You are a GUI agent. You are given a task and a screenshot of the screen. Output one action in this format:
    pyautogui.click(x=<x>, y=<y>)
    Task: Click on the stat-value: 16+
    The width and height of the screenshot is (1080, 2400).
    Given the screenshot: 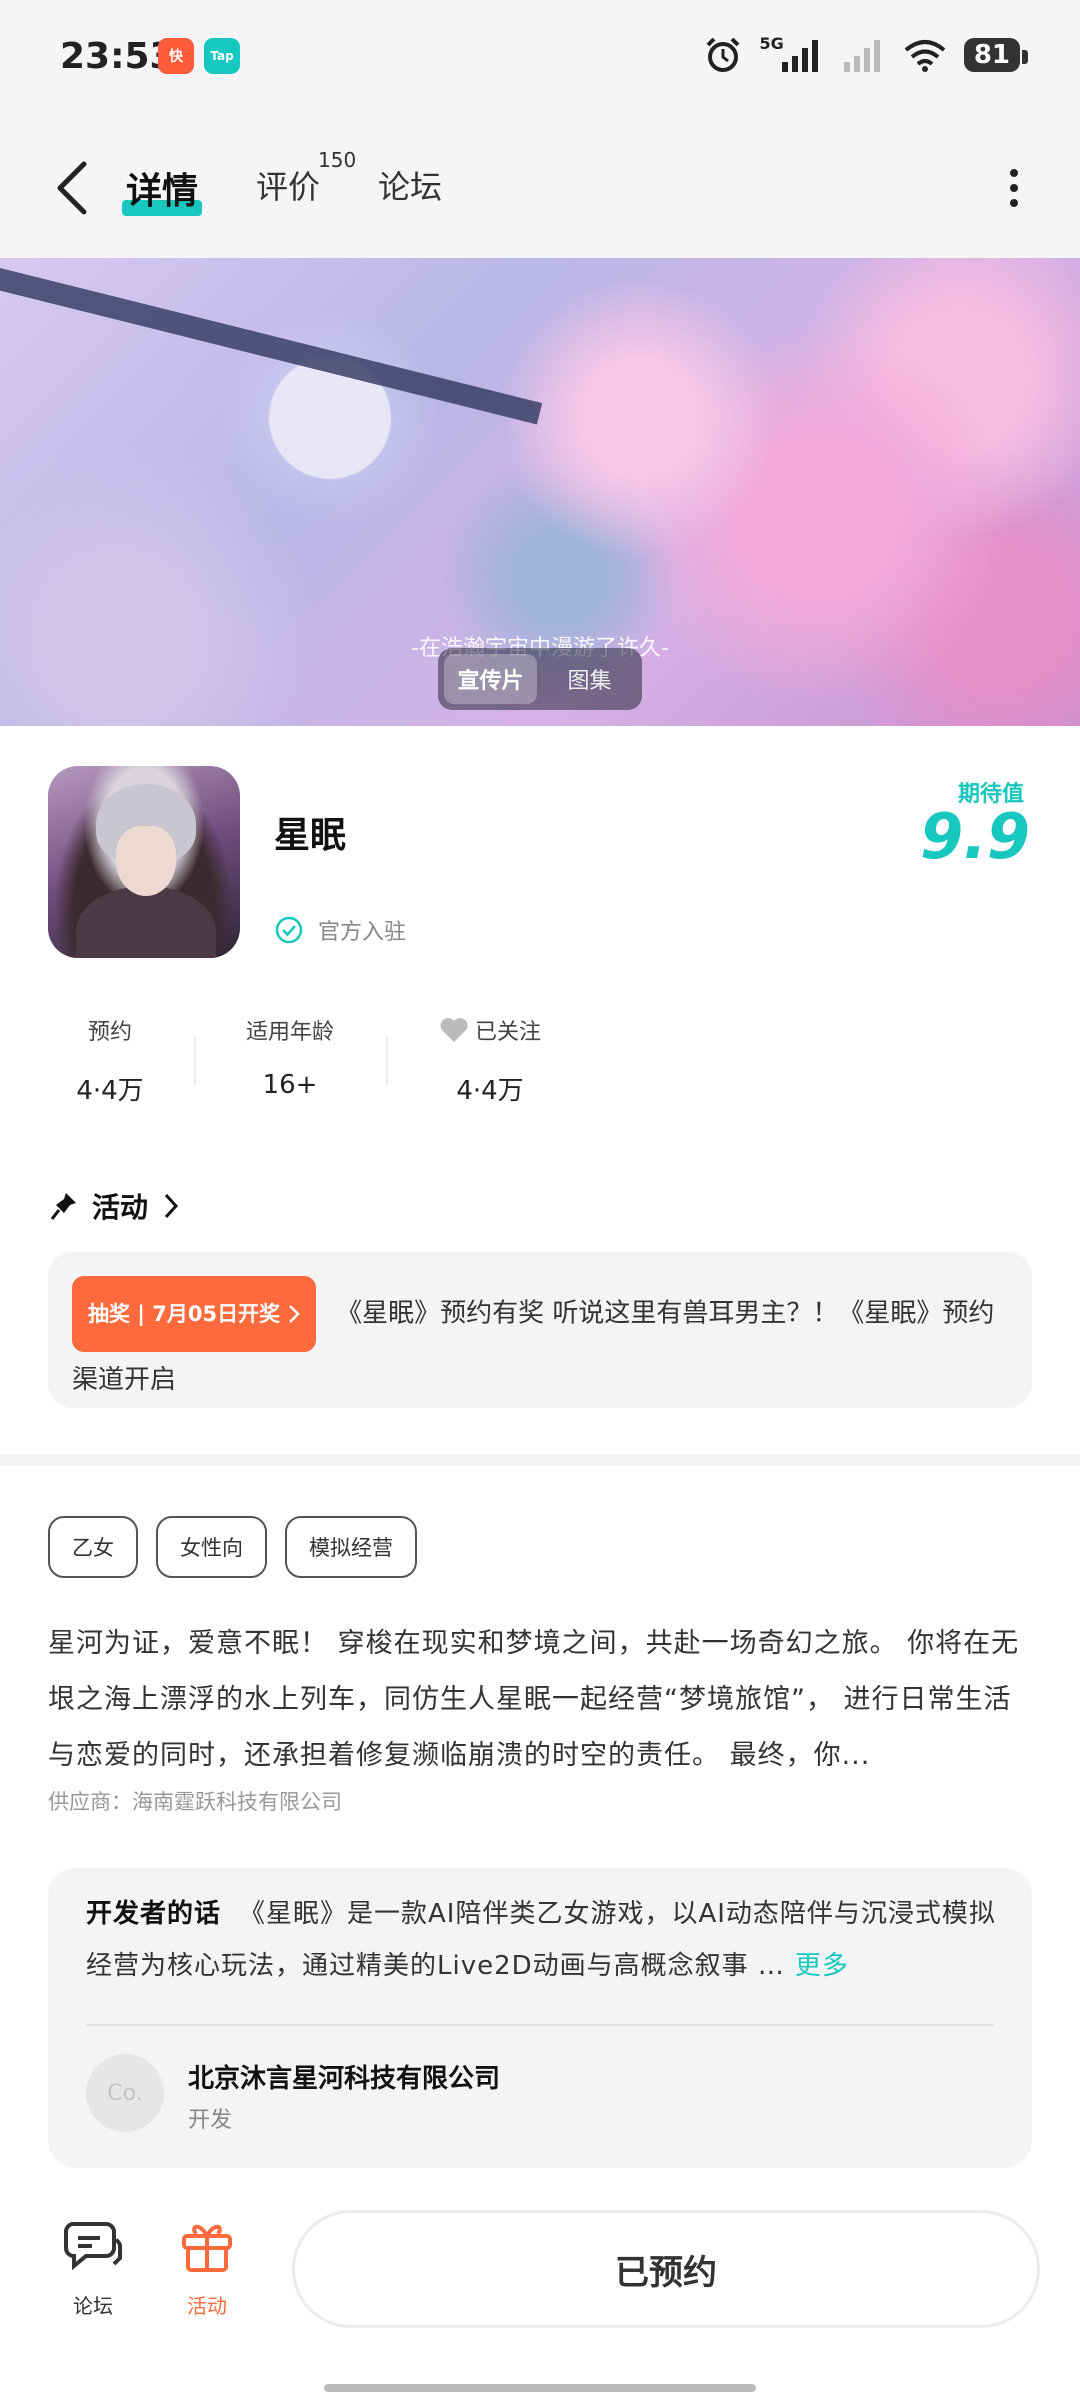 What is the action you would take?
    pyautogui.click(x=290, y=1085)
    